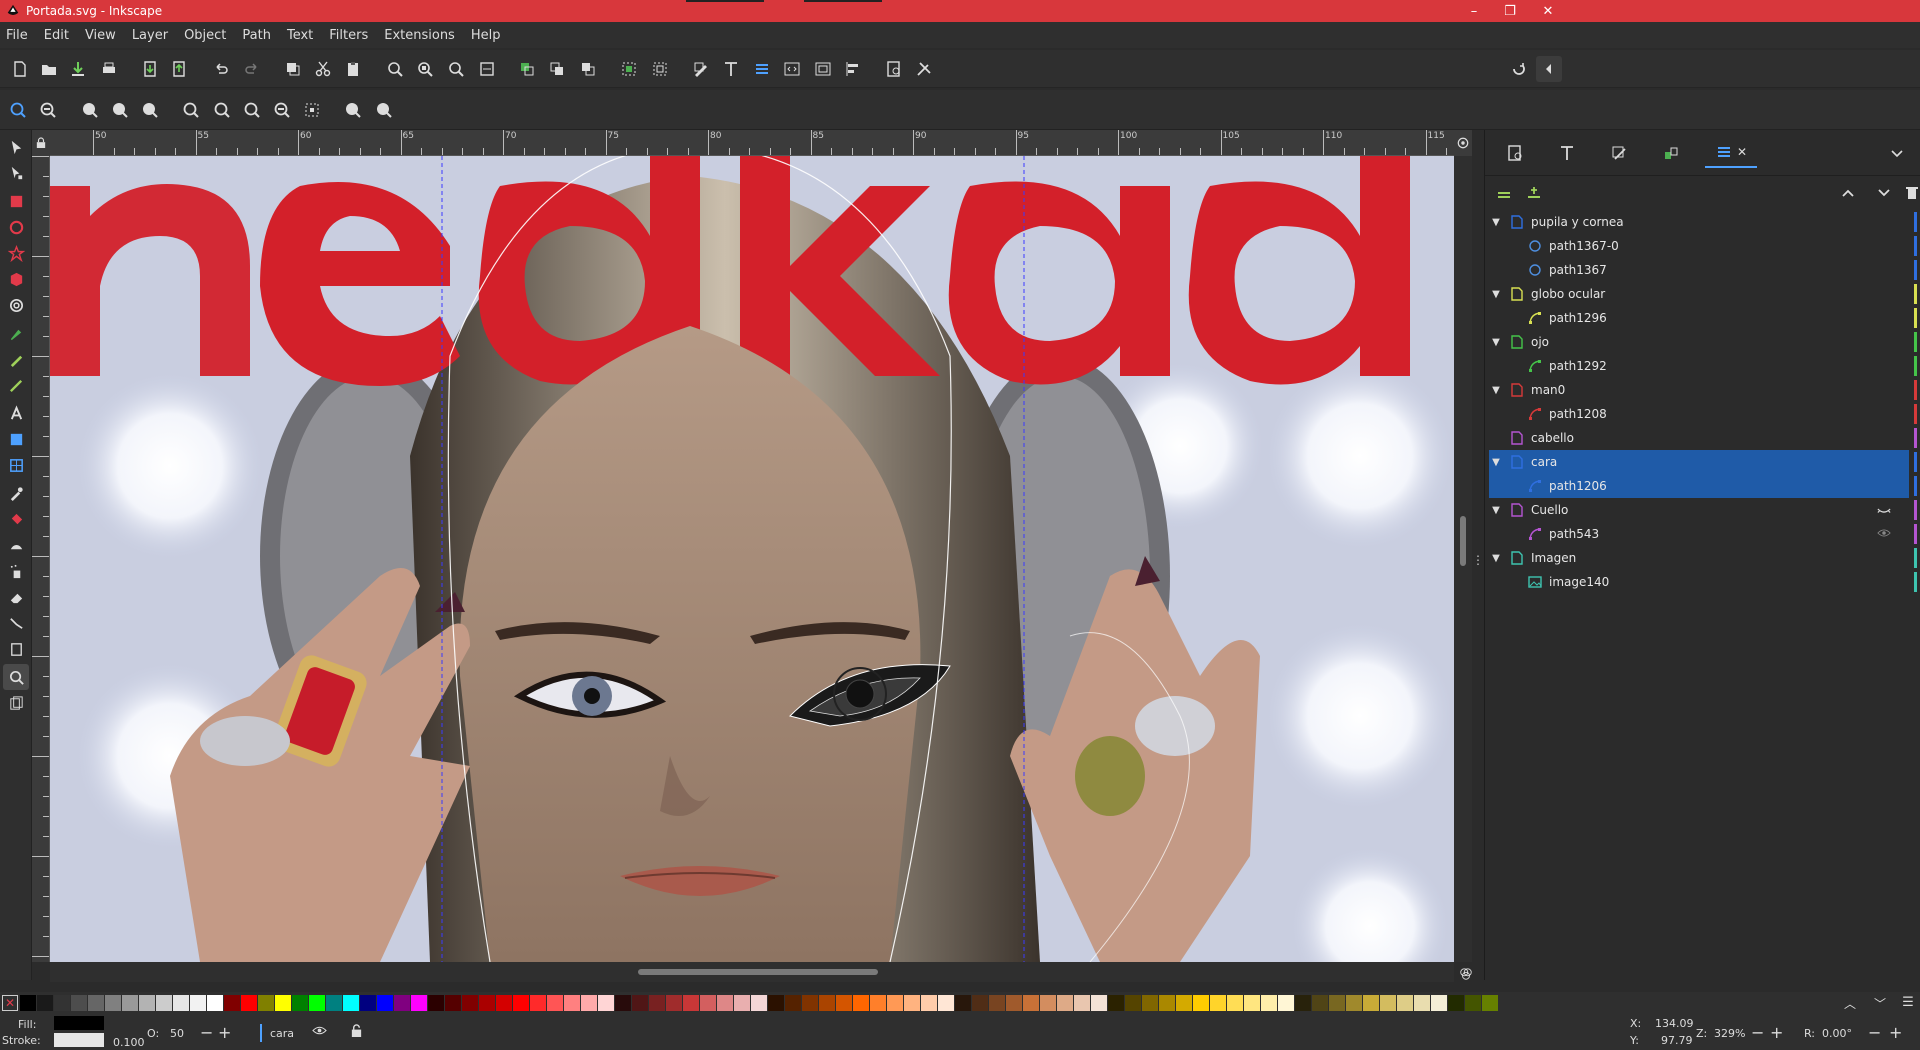 This screenshot has height=1050, width=1920. Describe the element at coordinates (660, 69) in the screenshot. I see `ungroup-icon` at that location.